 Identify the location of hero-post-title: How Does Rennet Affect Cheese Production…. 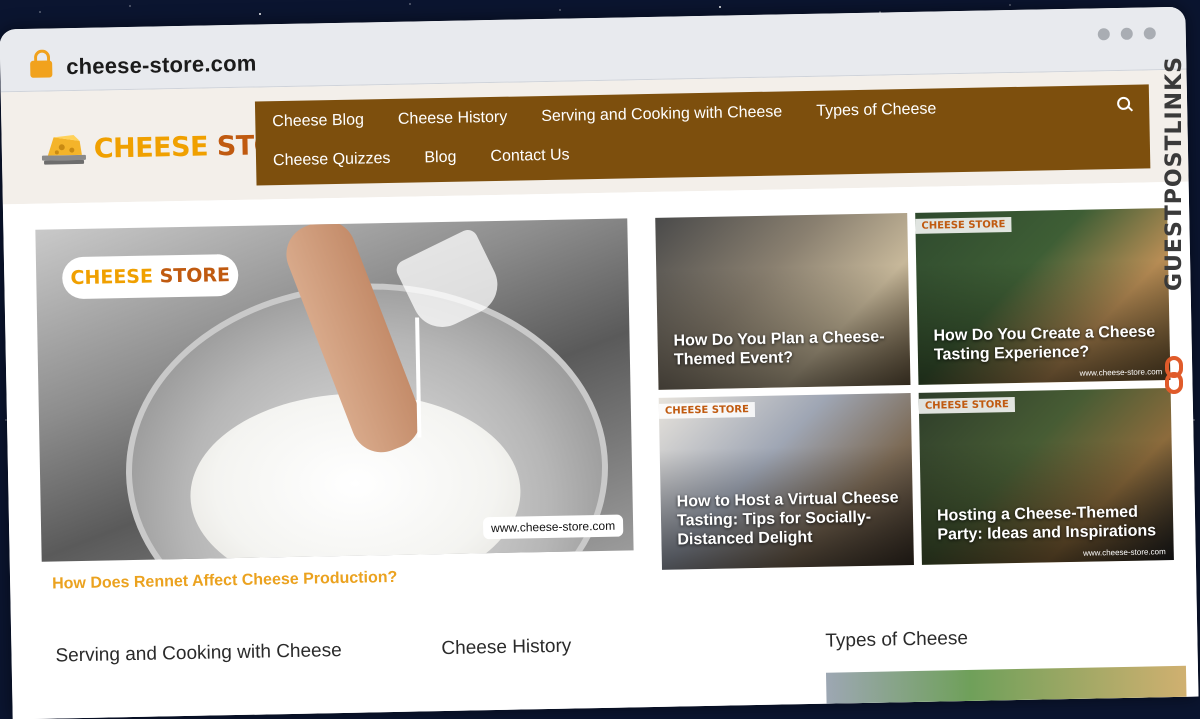
(225, 581).